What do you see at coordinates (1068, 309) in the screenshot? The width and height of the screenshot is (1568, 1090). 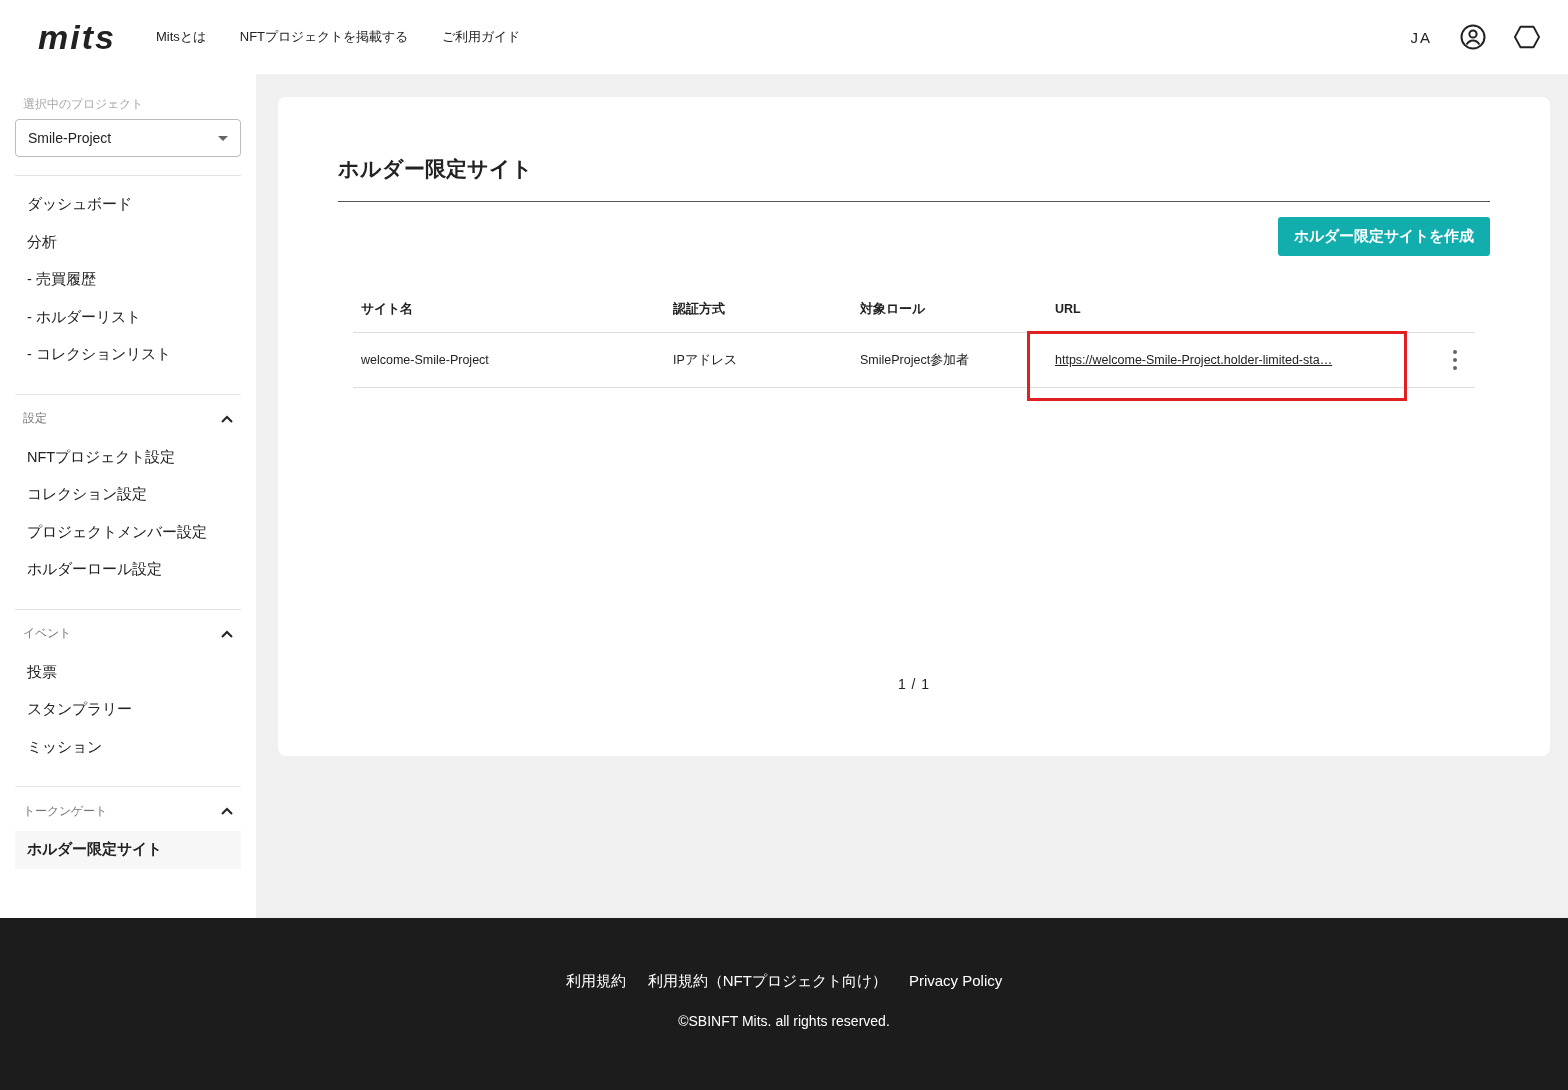 I see `column-header: URL` at bounding box center [1068, 309].